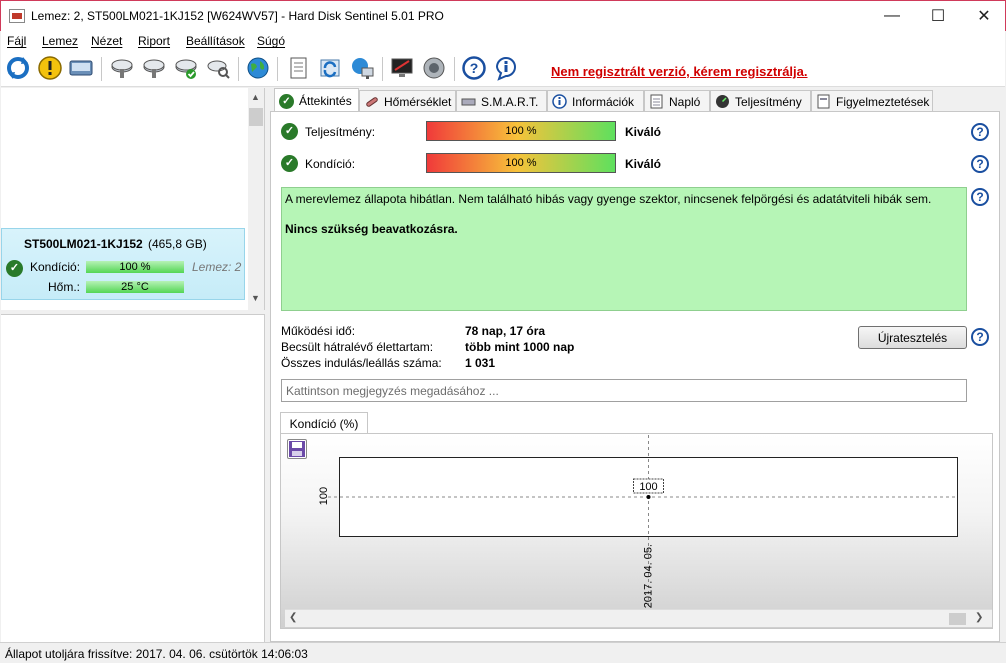 The image size is (1006, 663). What do you see at coordinates (643, 164) in the screenshot?
I see `condition-status: Kiváló` at bounding box center [643, 164].